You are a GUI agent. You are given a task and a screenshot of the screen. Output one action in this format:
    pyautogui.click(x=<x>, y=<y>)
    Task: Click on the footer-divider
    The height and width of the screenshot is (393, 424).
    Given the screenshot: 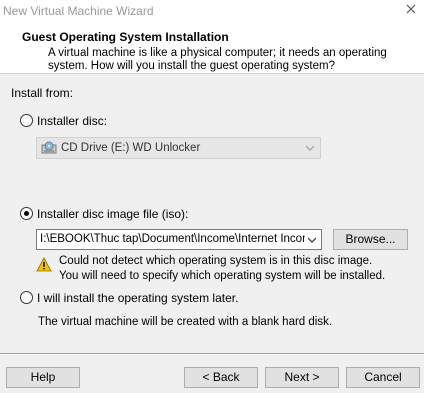 What is the action you would take?
    pyautogui.click(x=212, y=354)
    